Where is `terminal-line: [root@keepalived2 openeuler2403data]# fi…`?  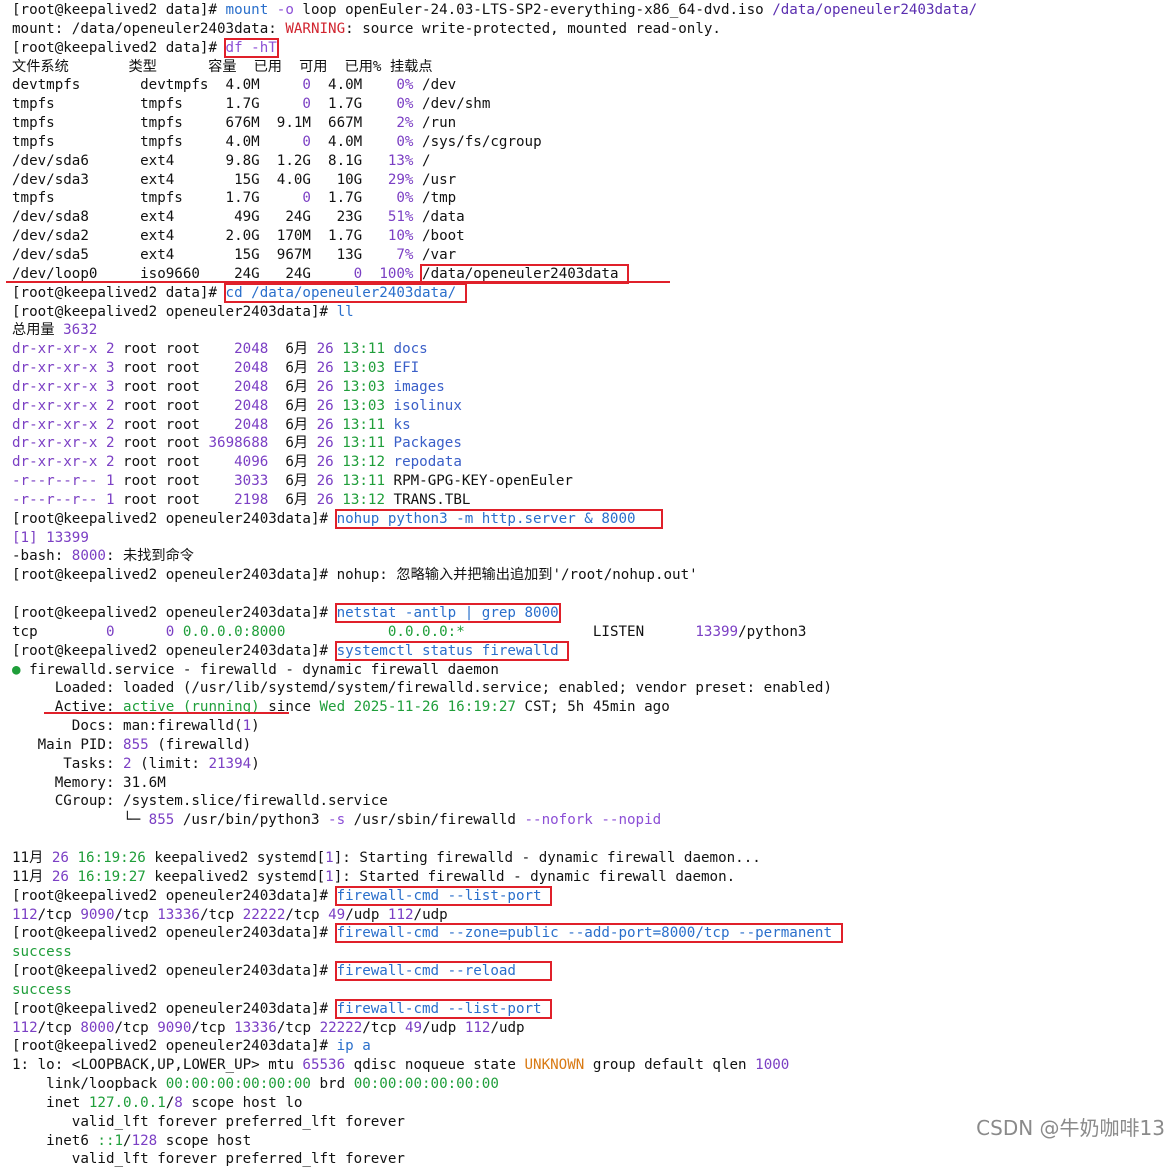
terminal-line: [root@keepalived2 openeuler2403data]# fi… is located at coordinates (592, 971).